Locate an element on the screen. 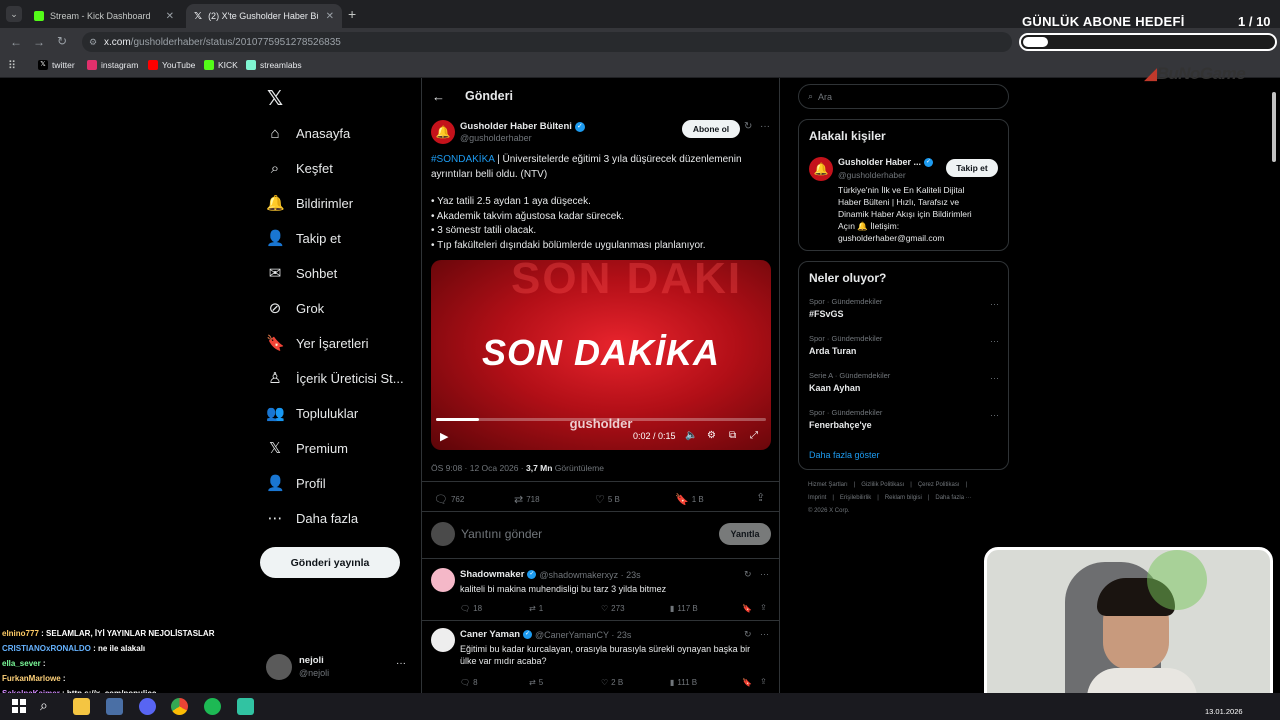  nav-item-bell: 🔔 Bildirimler is located at coordinates (309, 203).